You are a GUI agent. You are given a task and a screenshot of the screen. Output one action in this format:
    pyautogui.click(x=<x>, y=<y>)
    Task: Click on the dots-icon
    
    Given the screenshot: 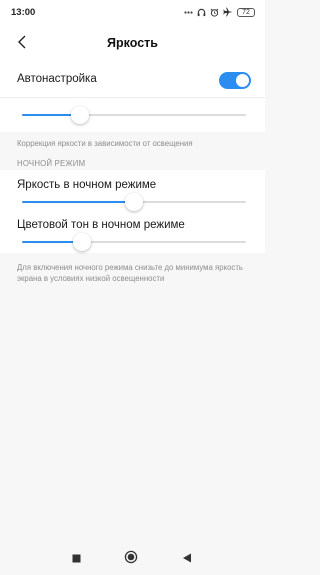 What is the action you would take?
    pyautogui.click(x=188, y=12)
    